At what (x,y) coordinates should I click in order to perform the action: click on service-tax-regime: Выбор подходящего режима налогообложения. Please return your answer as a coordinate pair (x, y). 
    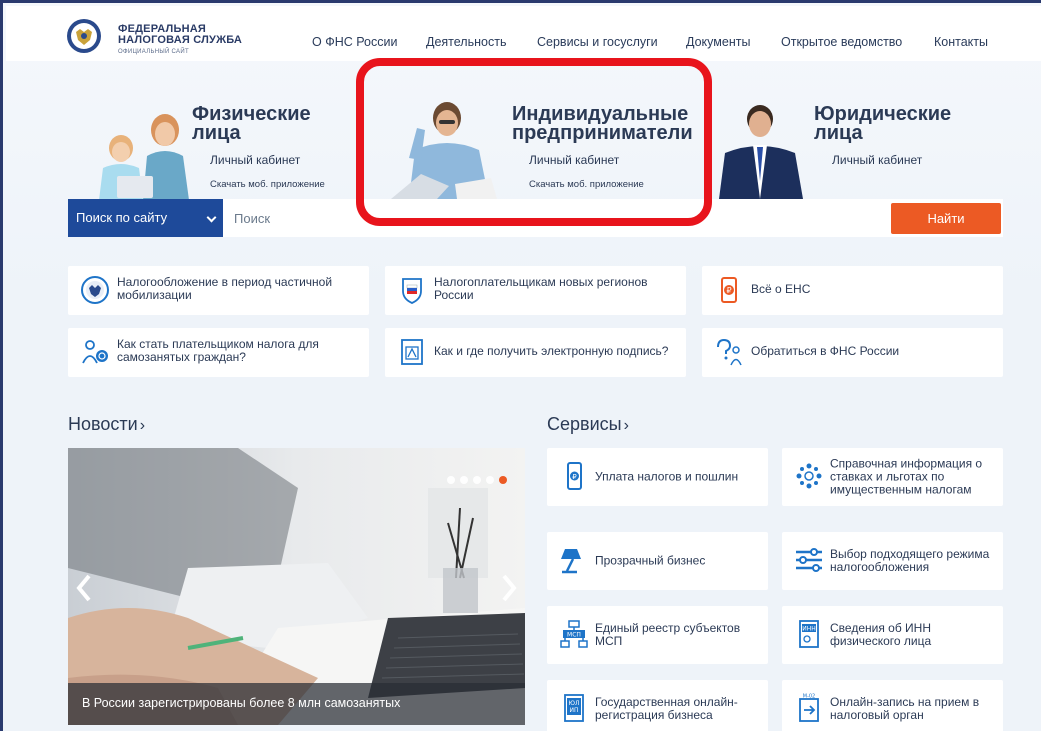
    Looking at the image, I should click on (892, 561).